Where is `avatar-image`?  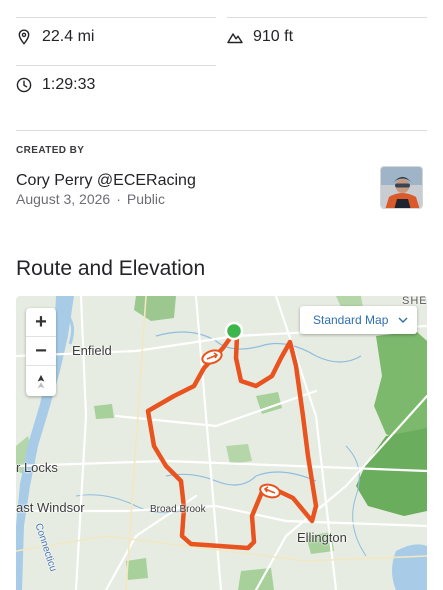 avatar-image is located at coordinates (401, 187).